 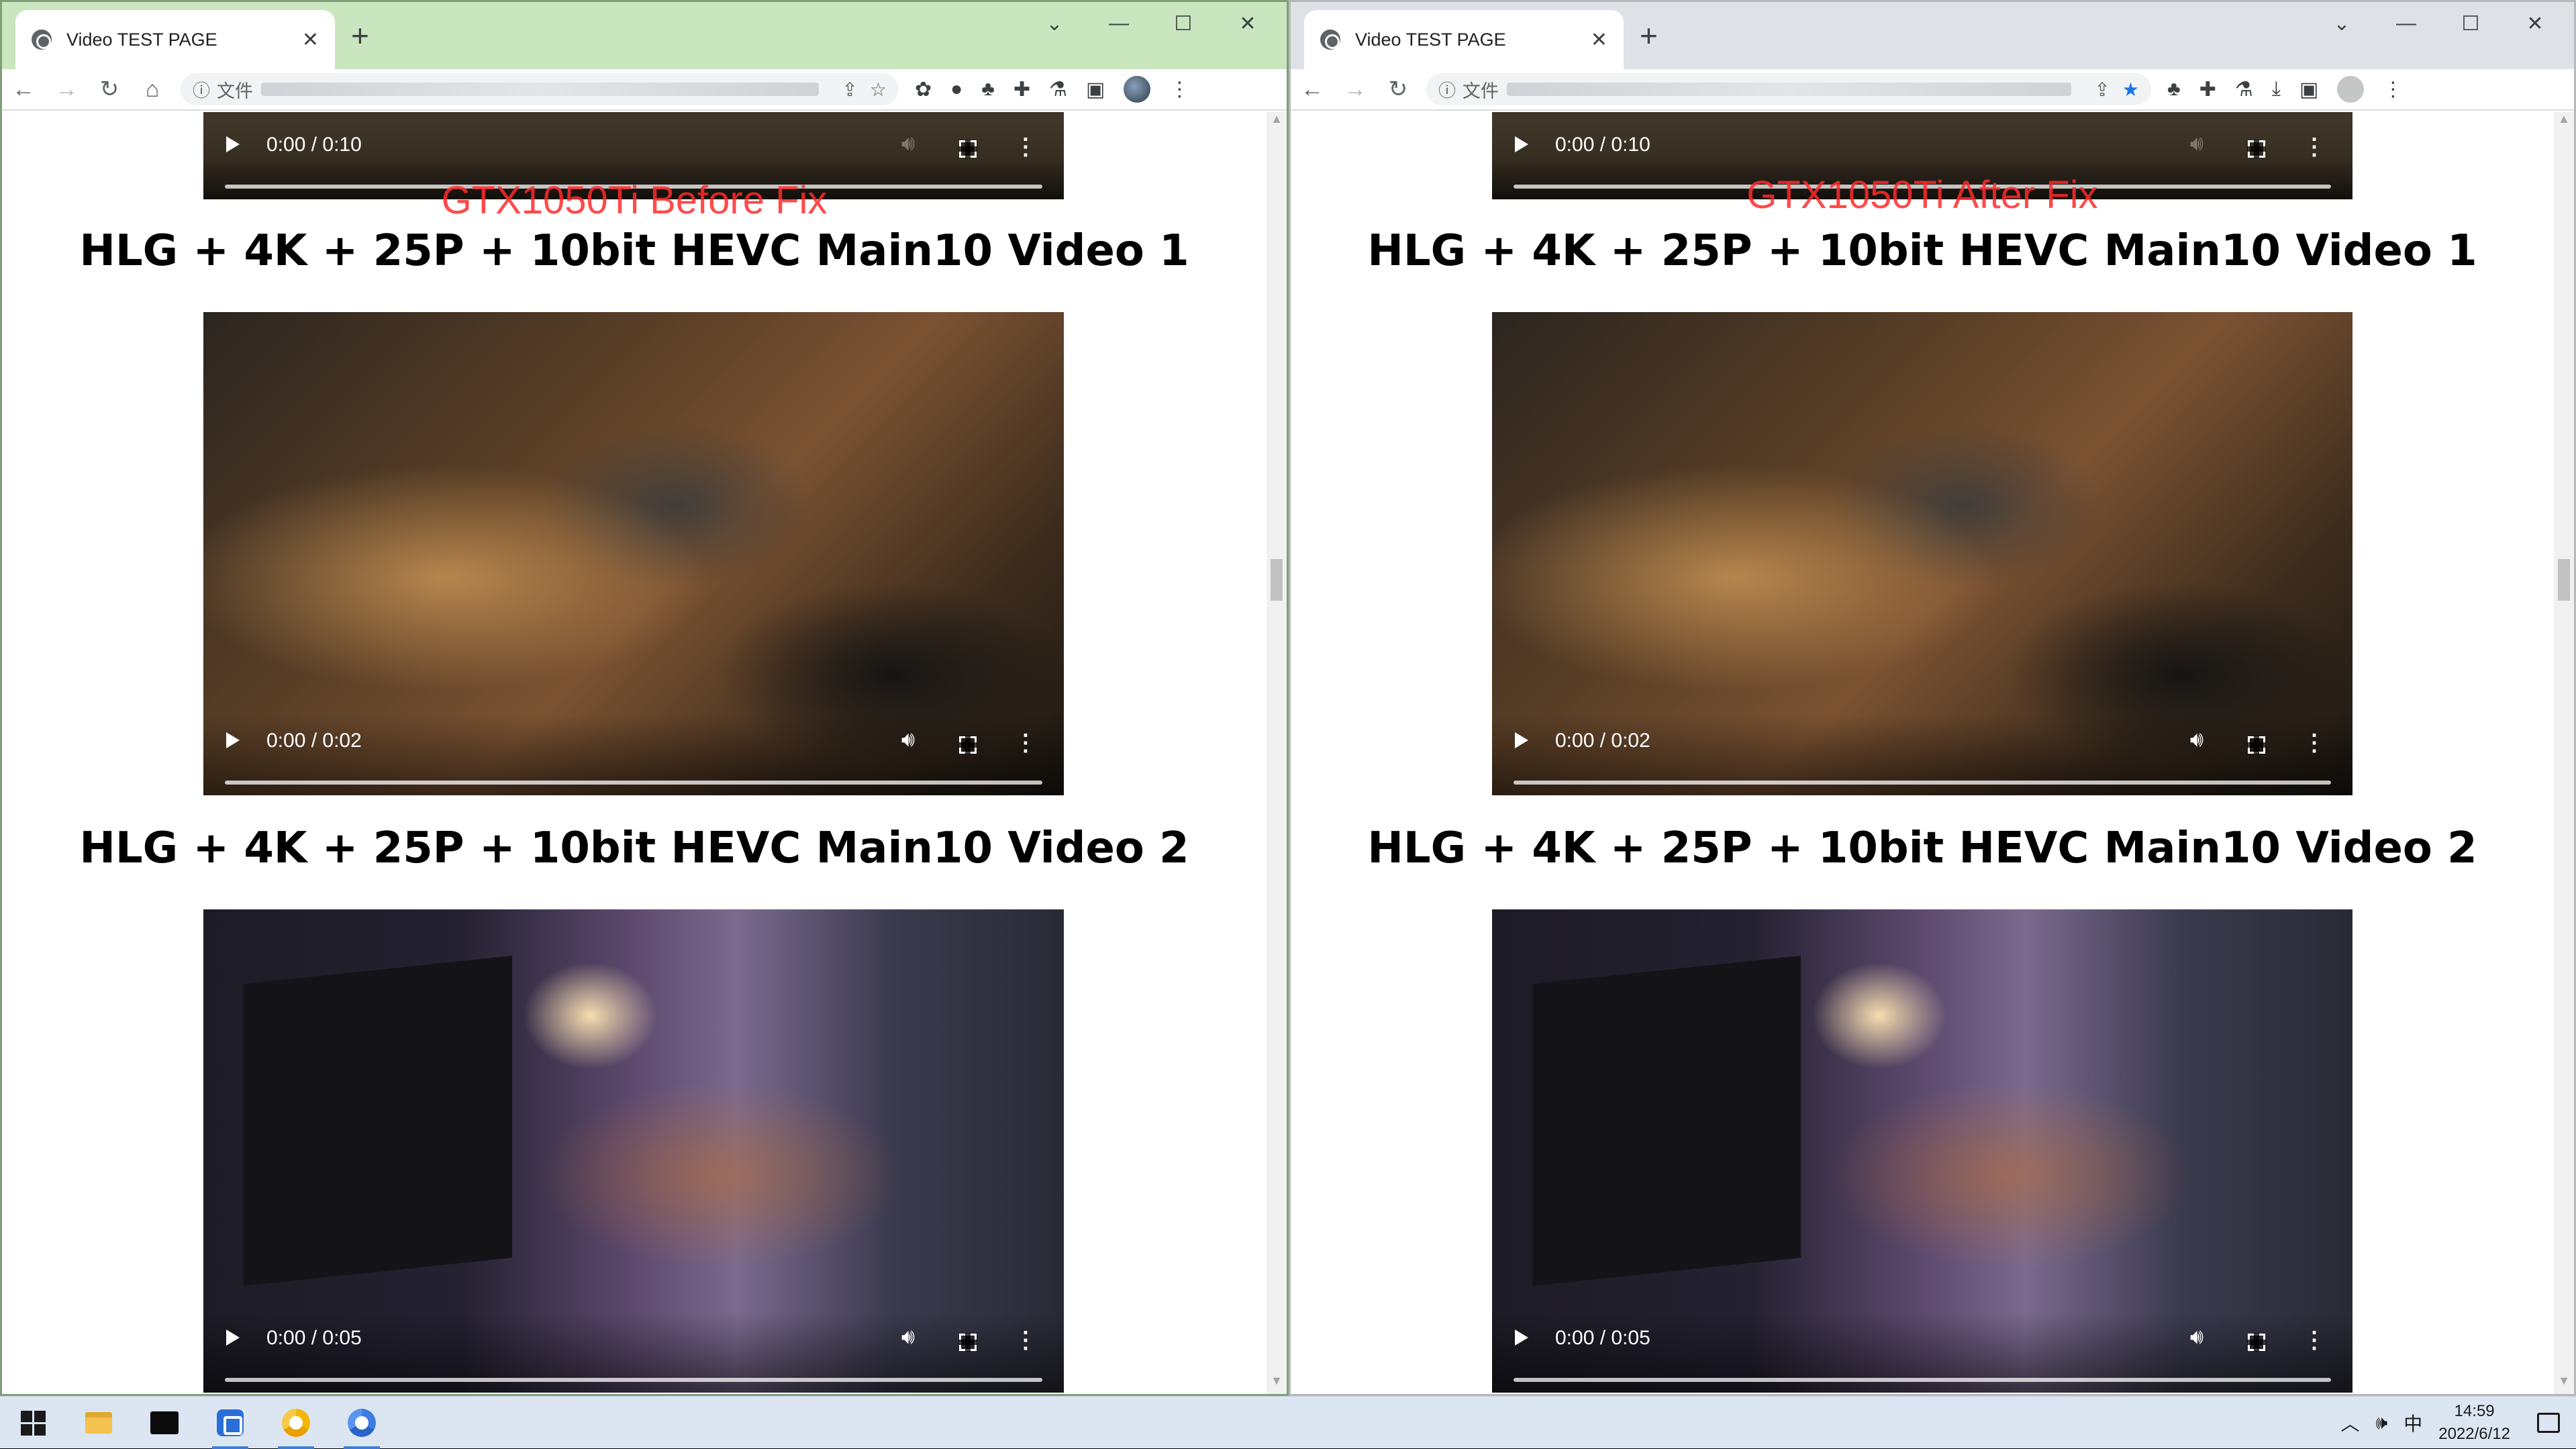 I want to click on home-button: ⌂, so click(x=152, y=90).